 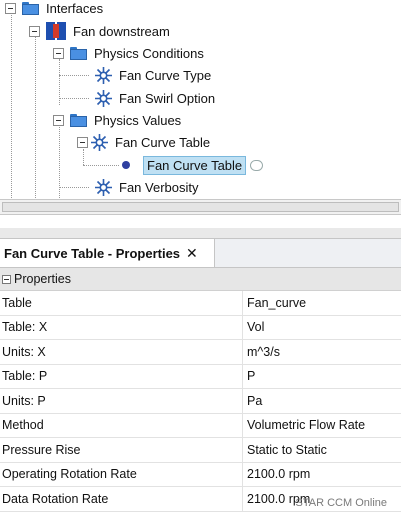 I want to click on property-value: Volumetric Flow Rate, so click(x=304, y=425).